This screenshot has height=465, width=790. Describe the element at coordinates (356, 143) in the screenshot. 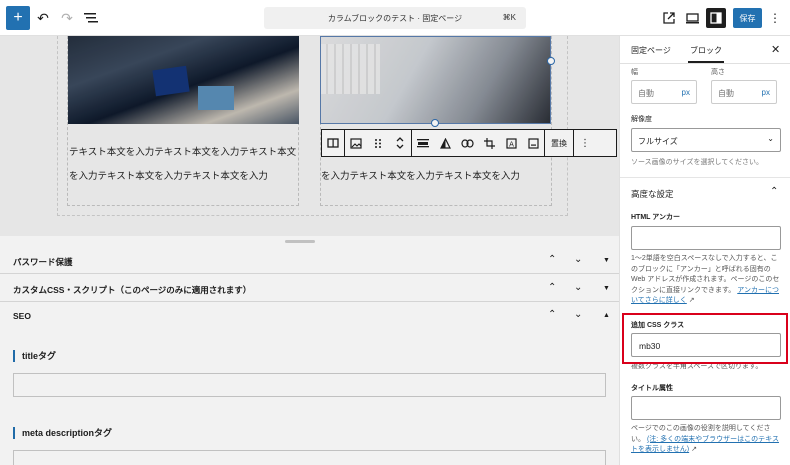

I see `block-type-button` at that location.